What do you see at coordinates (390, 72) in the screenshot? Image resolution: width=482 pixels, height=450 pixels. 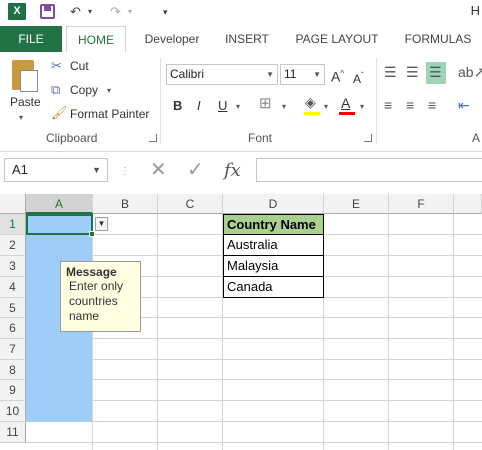 I see `align-top-icon: ☰` at bounding box center [390, 72].